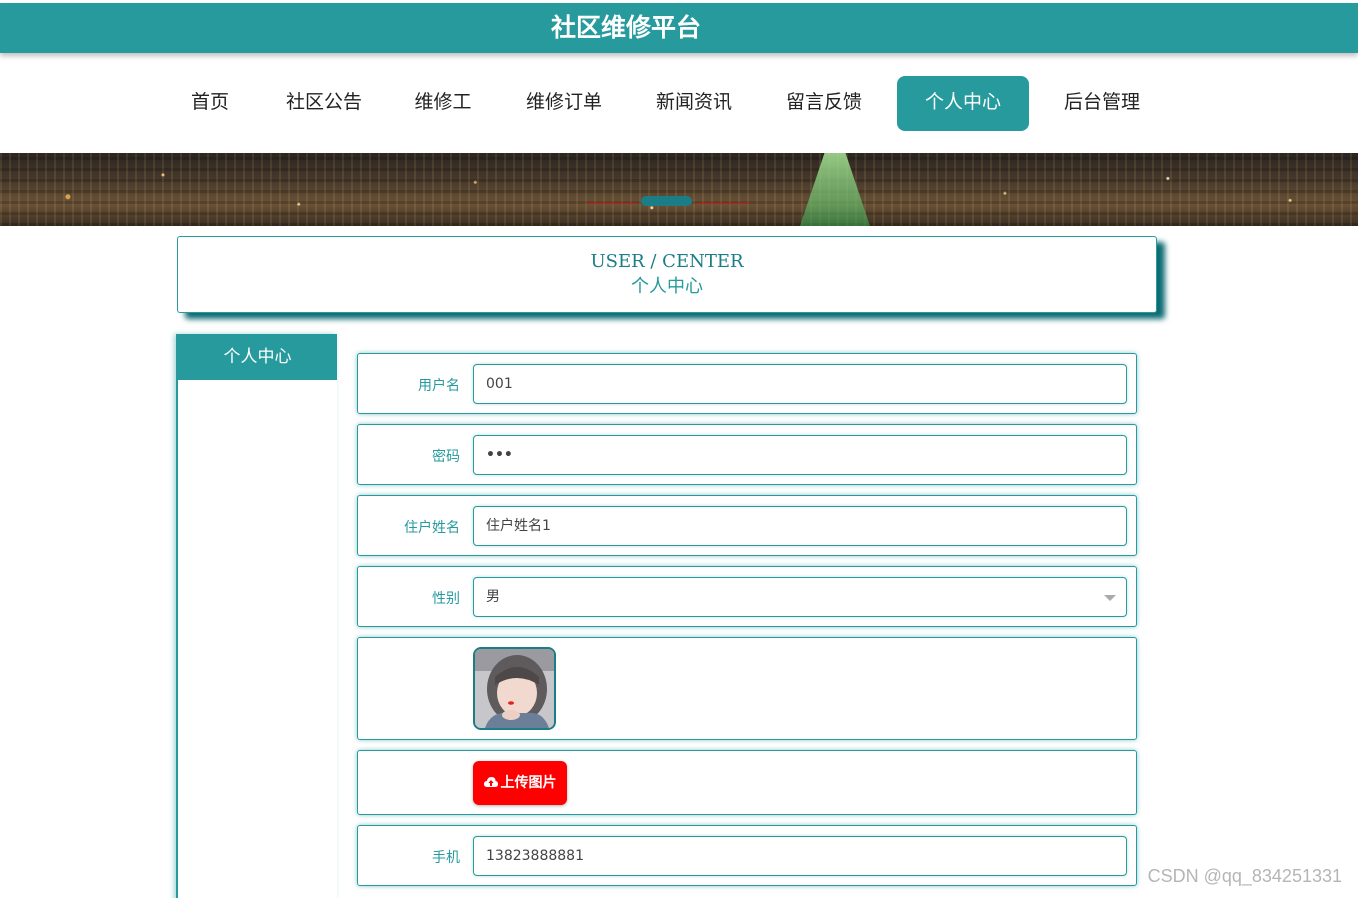  Describe the element at coordinates (747, 688) in the screenshot. I see `form-row-avatar` at that location.